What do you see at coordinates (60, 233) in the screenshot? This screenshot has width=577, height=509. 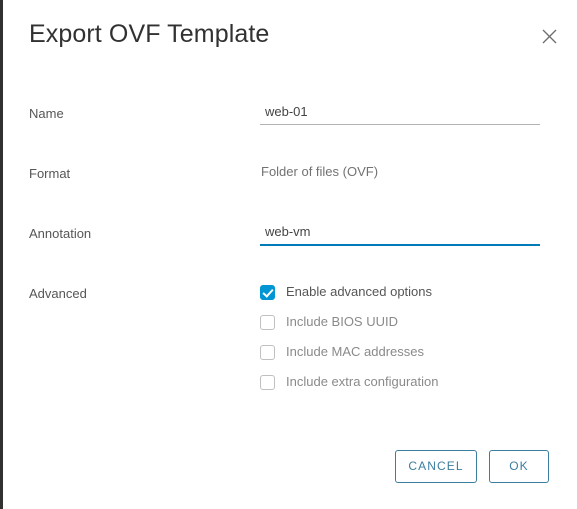 I see `annotation-label: Annotation` at bounding box center [60, 233].